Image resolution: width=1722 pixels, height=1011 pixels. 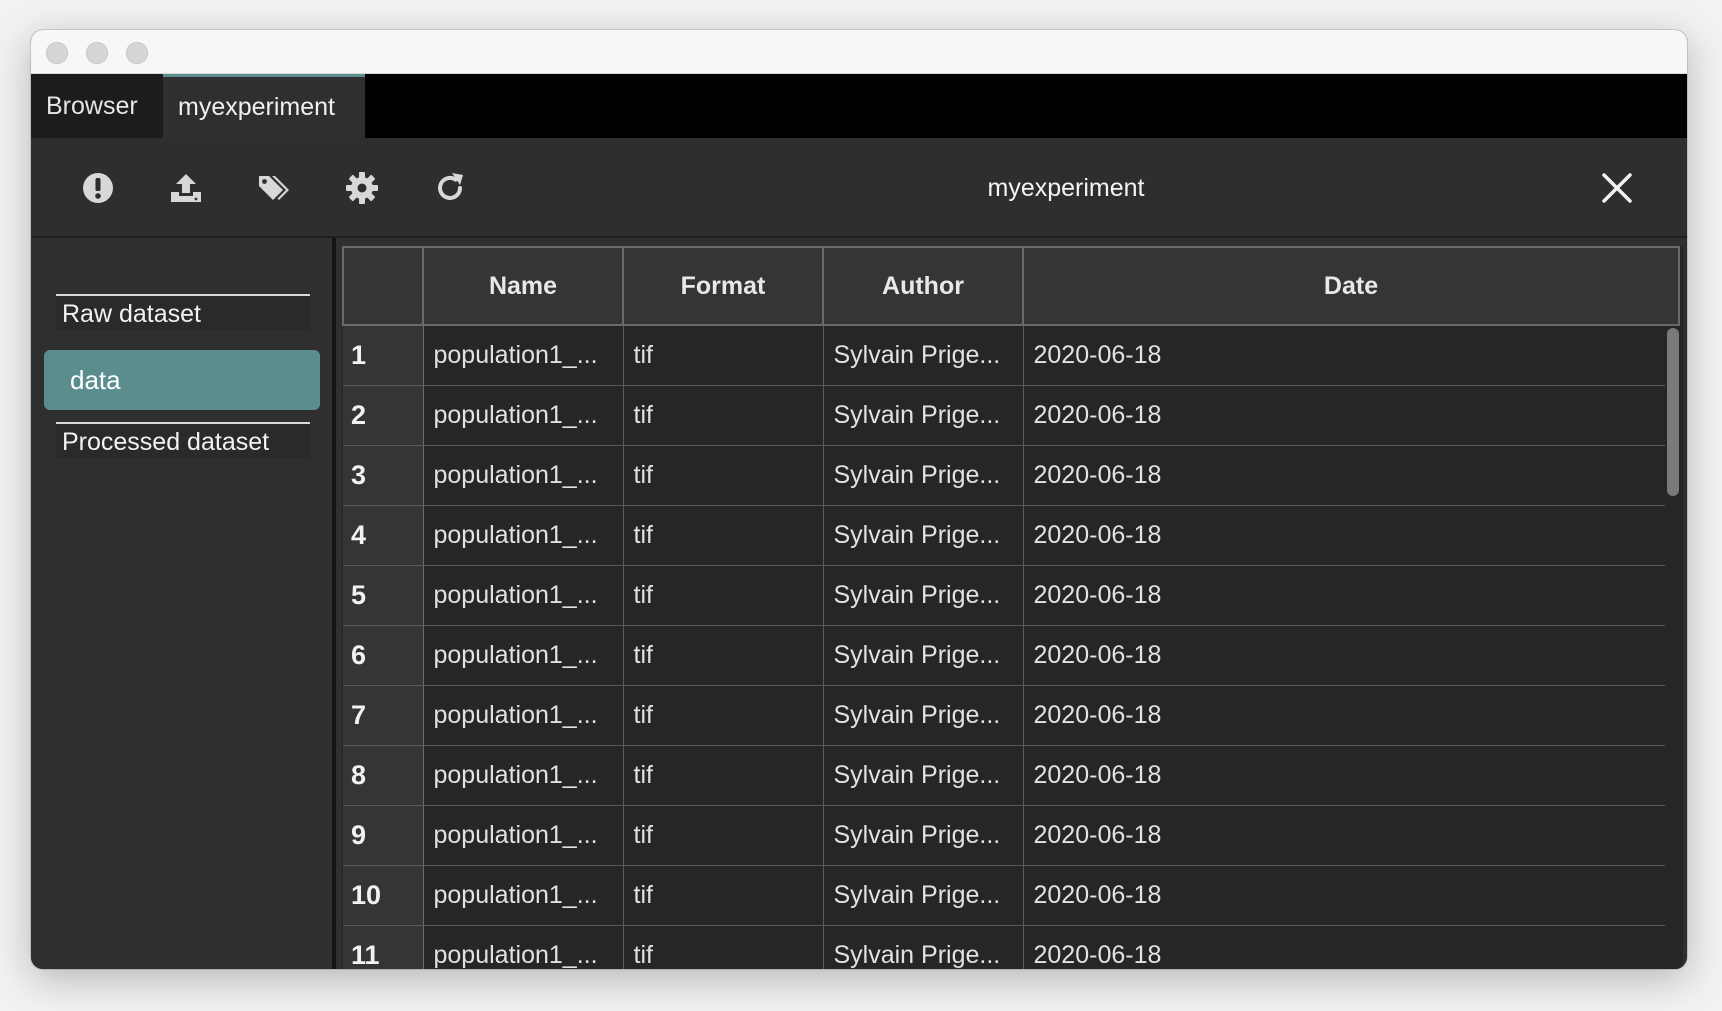 I want to click on row-number: 5, so click(x=383, y=595).